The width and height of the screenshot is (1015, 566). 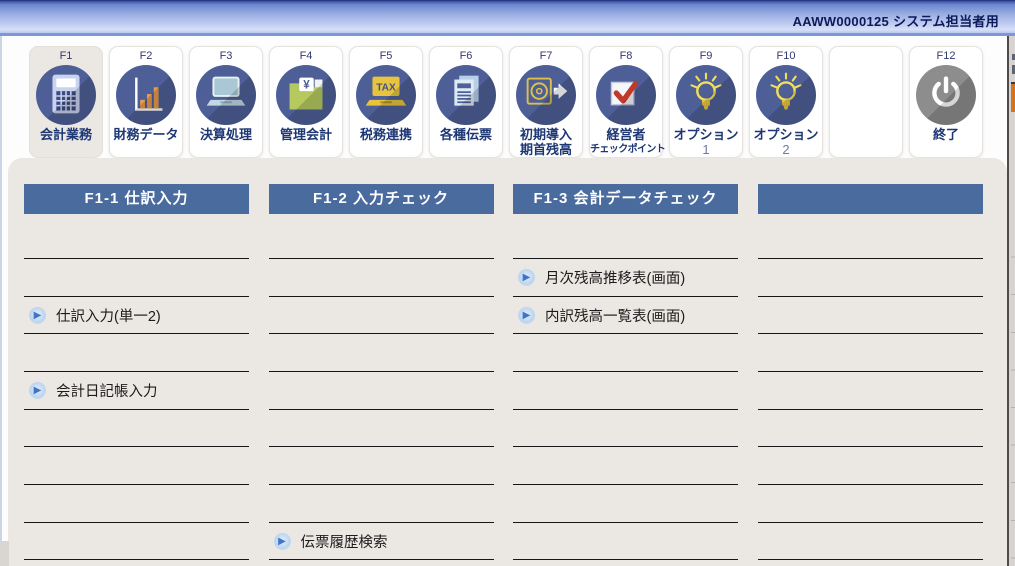 I want to click on menu-rows: ▶ 仕訳入力(単一2) ▶ 会計日記帳入力, so click(x=136, y=391).